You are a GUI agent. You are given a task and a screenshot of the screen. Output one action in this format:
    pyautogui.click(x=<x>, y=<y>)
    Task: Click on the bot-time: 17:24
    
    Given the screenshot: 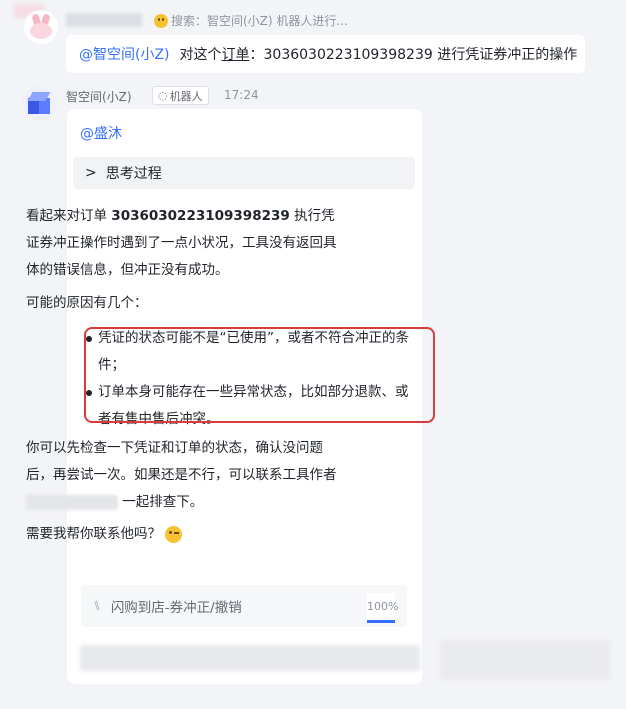 What is the action you would take?
    pyautogui.click(x=241, y=95)
    